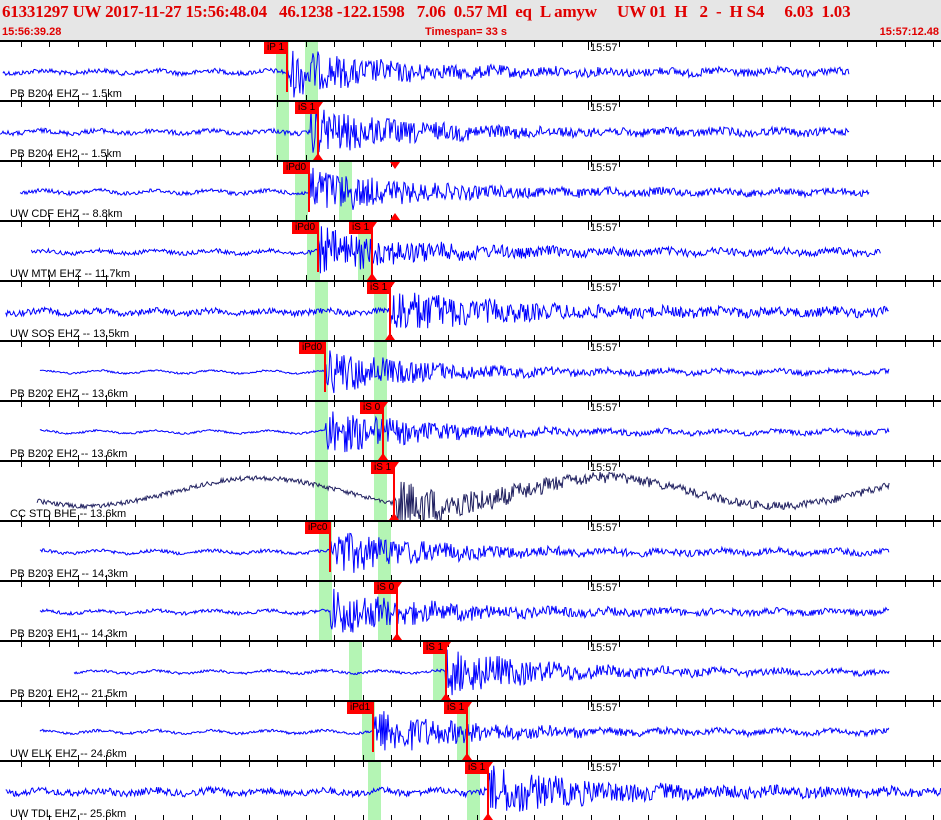 The height and width of the screenshot is (820, 941). Describe the element at coordinates (66, 214) in the screenshot. I see `station-label: UW CDF EHZ -- 8.8km` at that location.